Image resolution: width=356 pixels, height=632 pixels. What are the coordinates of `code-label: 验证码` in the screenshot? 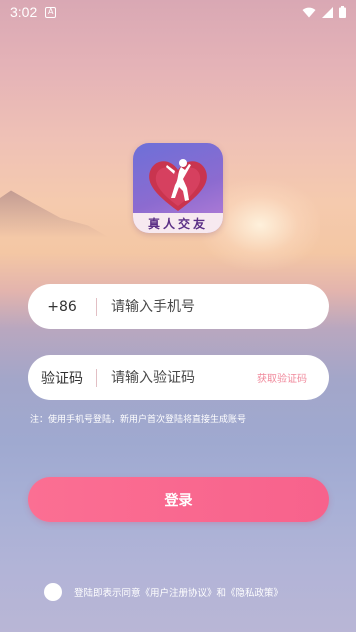 It's located at (62, 378).